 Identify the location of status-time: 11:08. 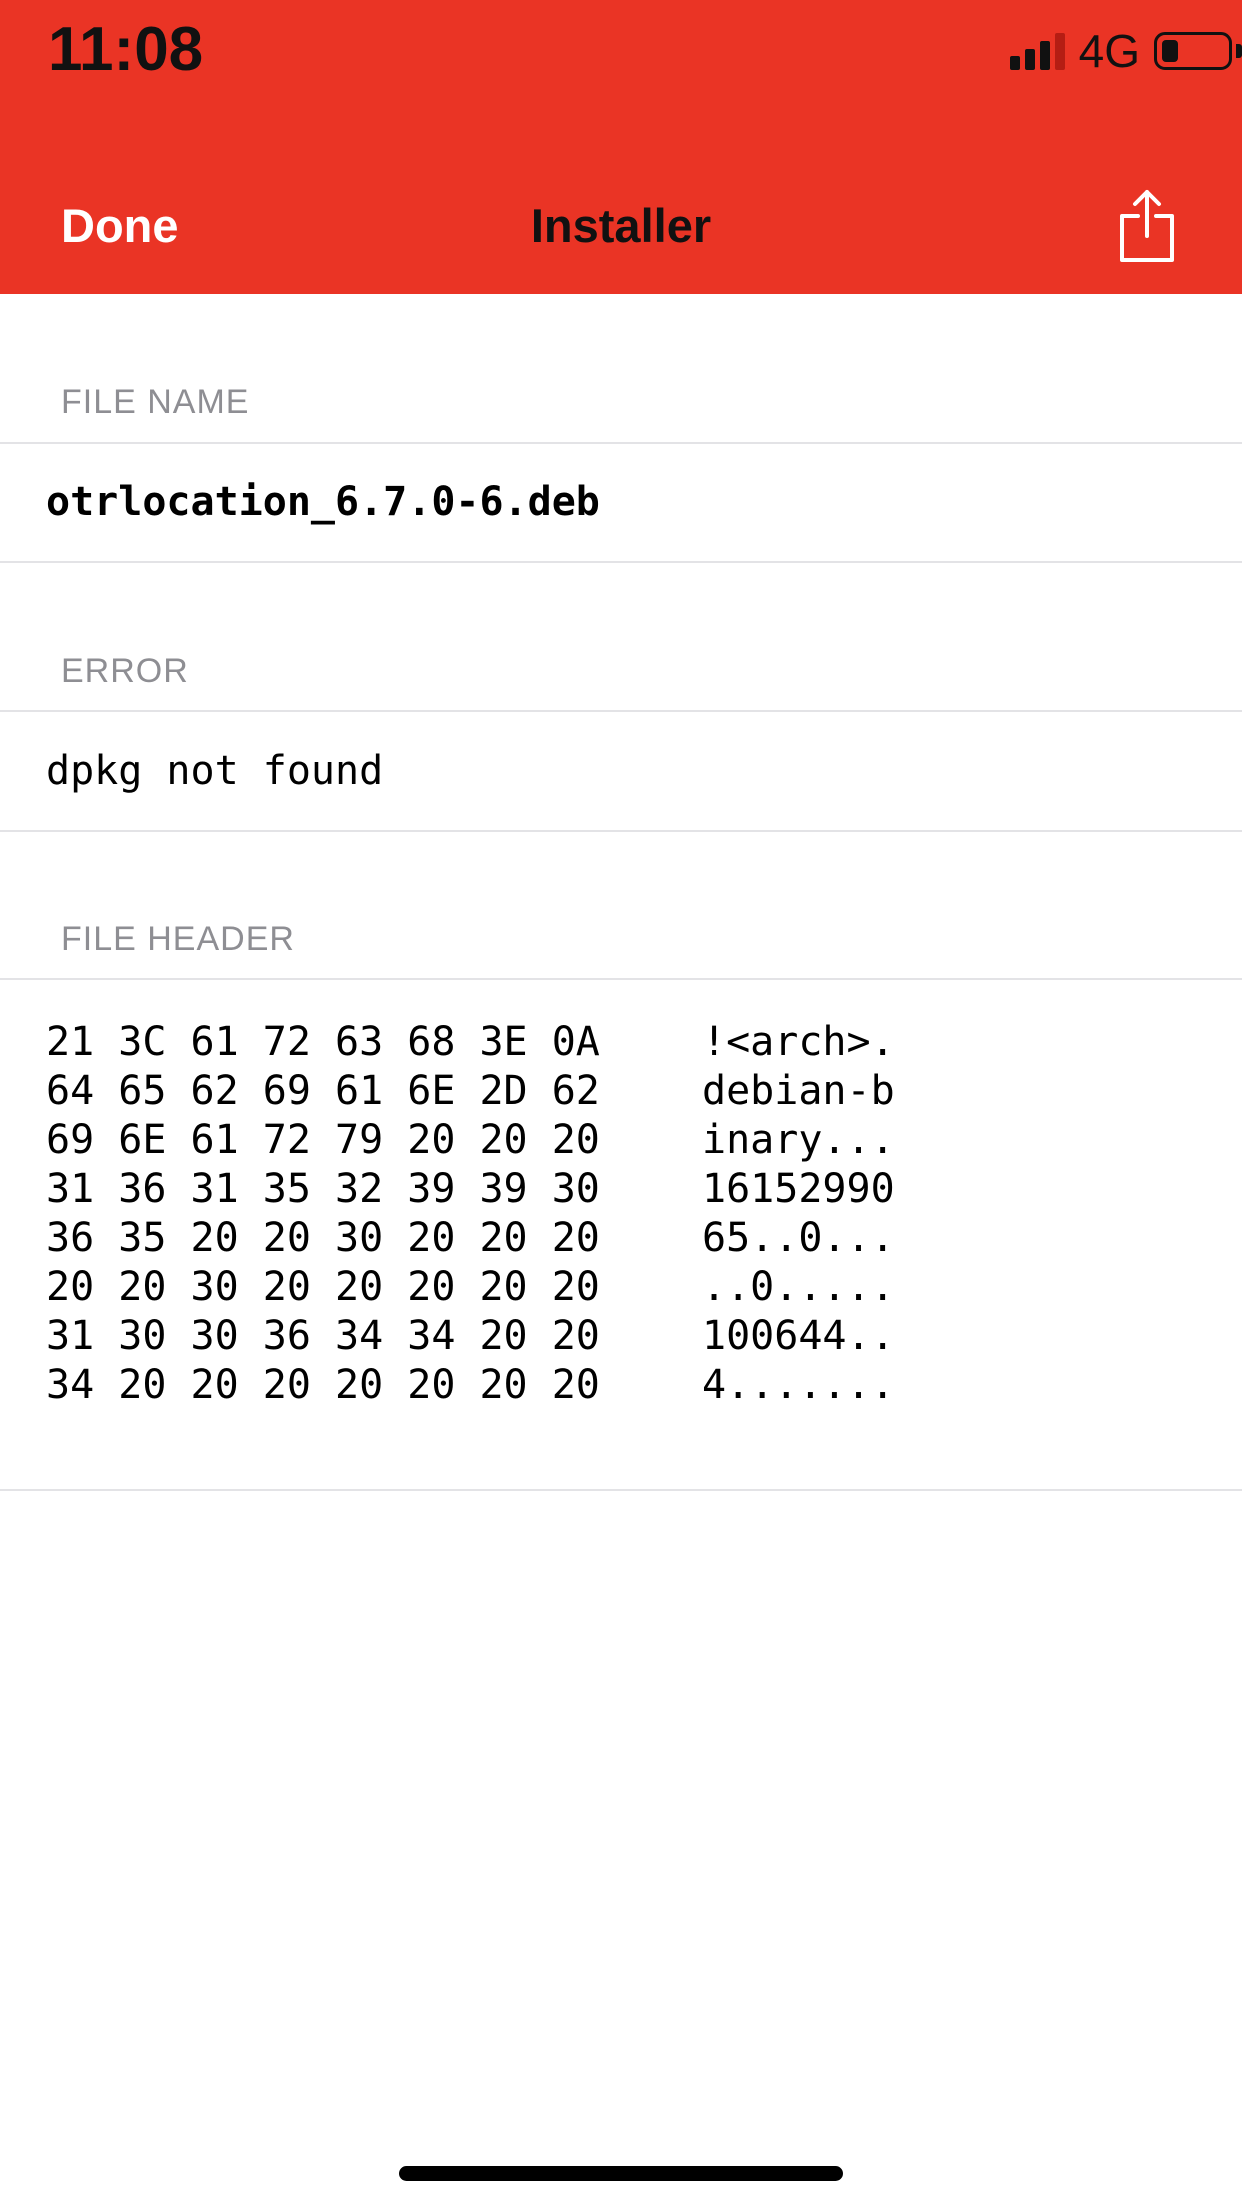
(126, 49).